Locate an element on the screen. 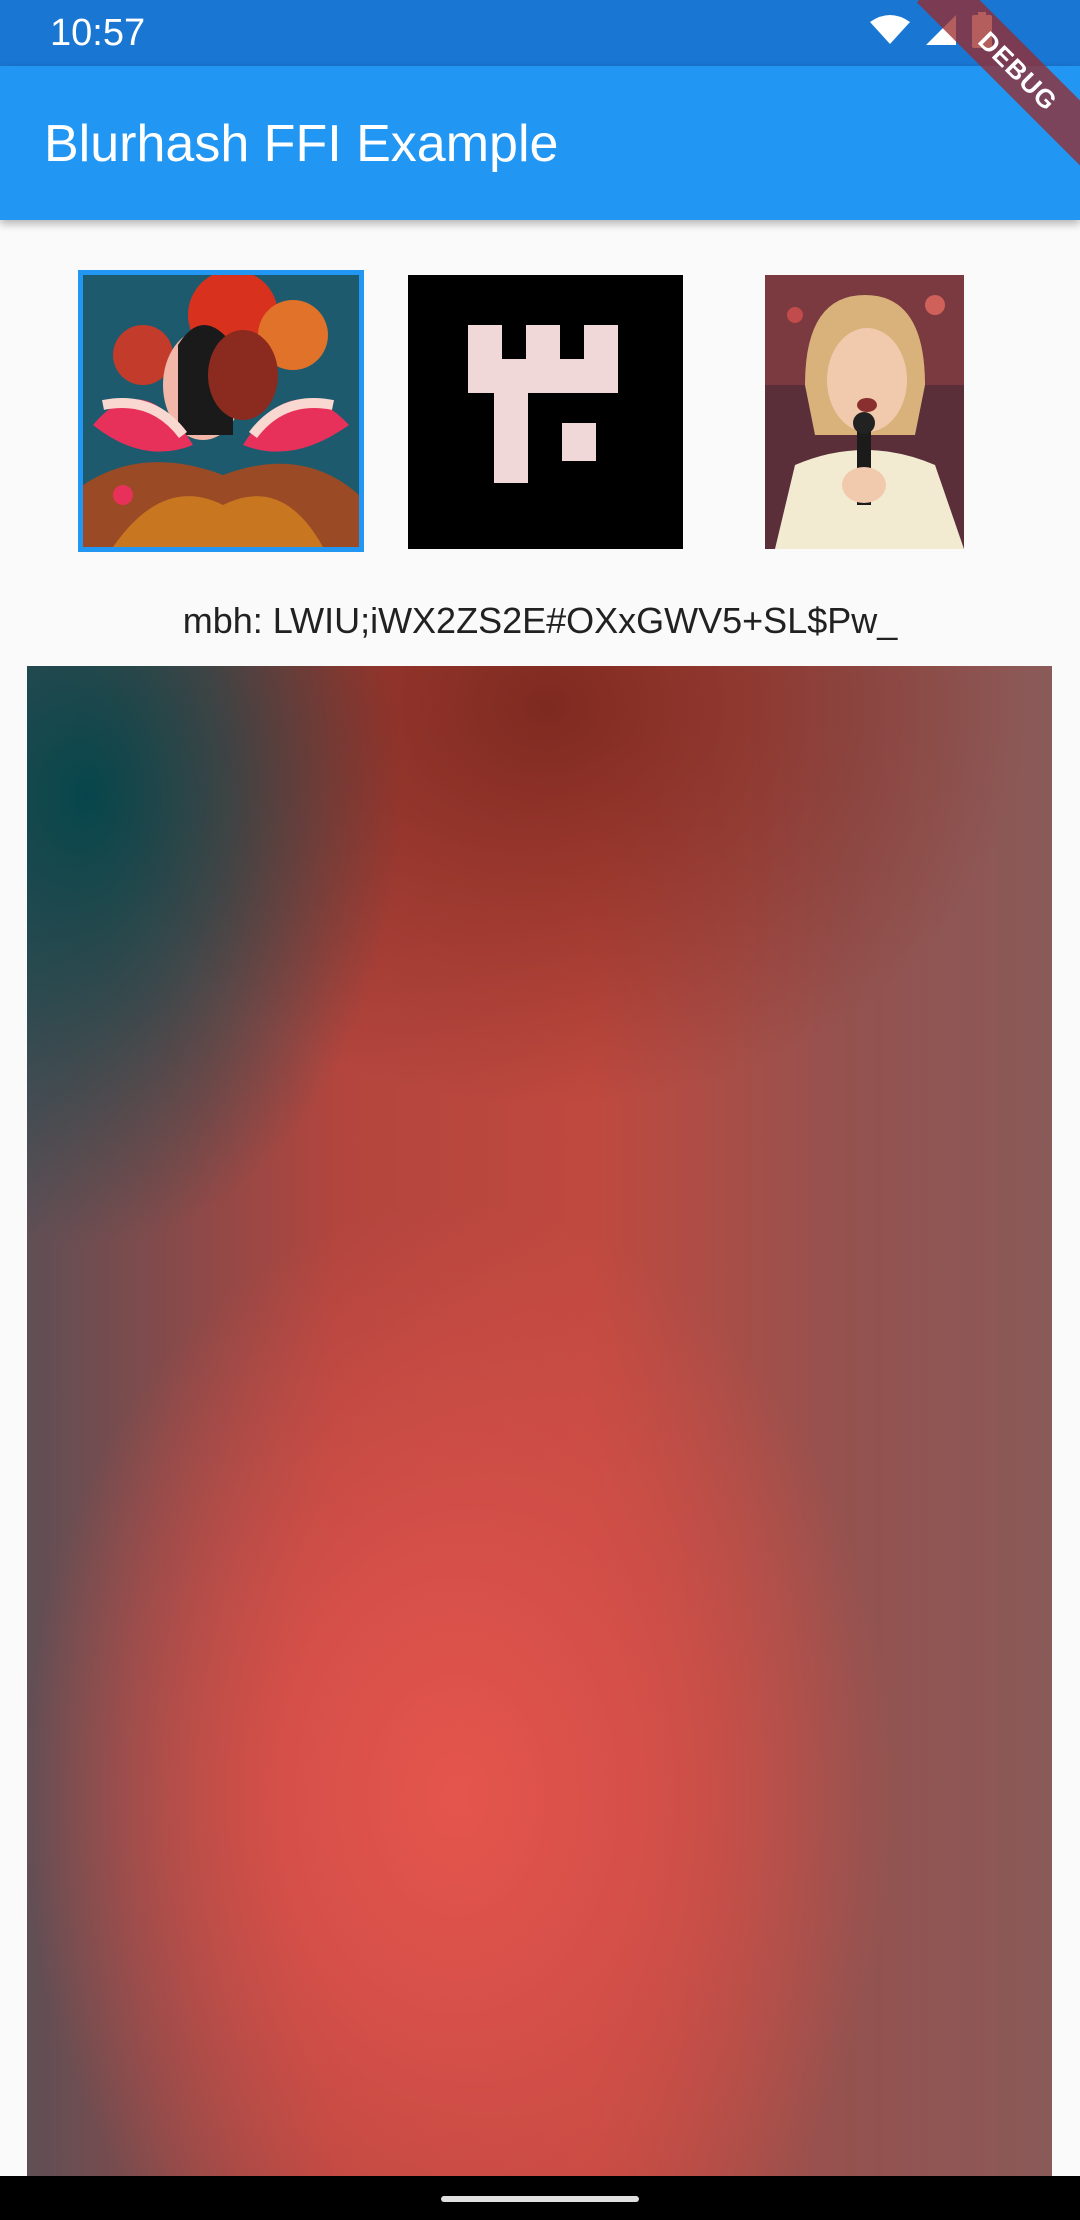 The height and width of the screenshot is (2220, 1080). status-time: 10:57 is located at coordinates (98, 33).